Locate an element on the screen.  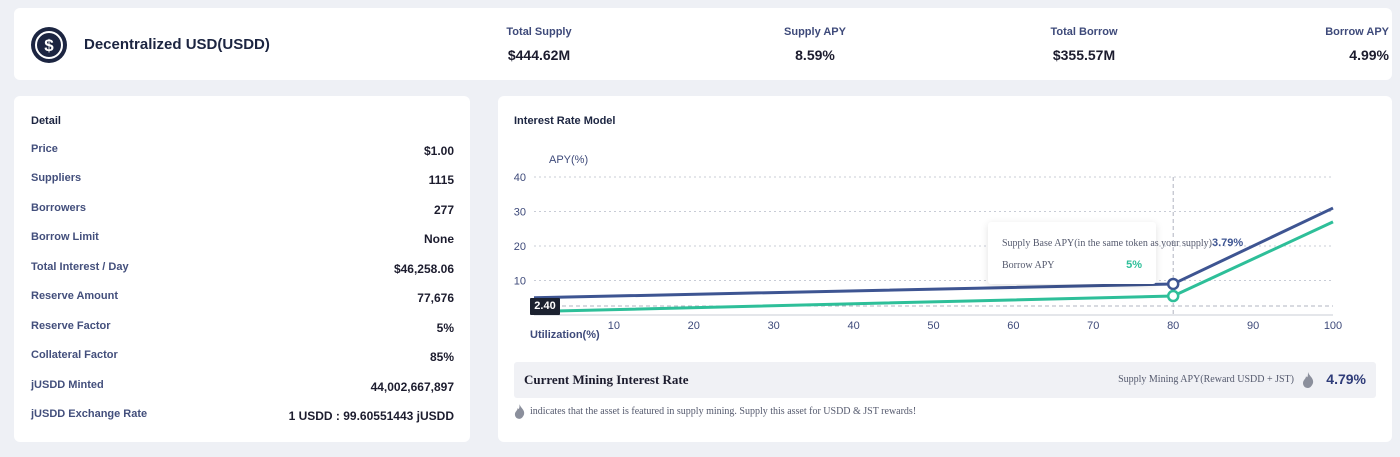
supply-apy-line is located at coordinates (933, 253).